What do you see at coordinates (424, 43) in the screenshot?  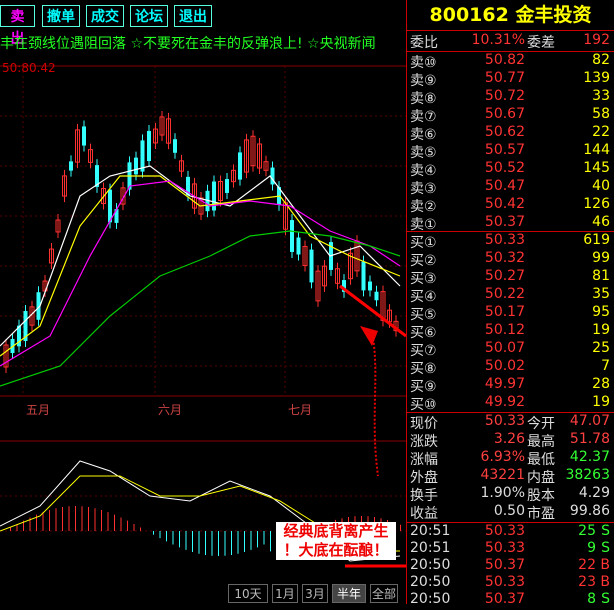 I see `weibi-label: 委比` at bounding box center [424, 43].